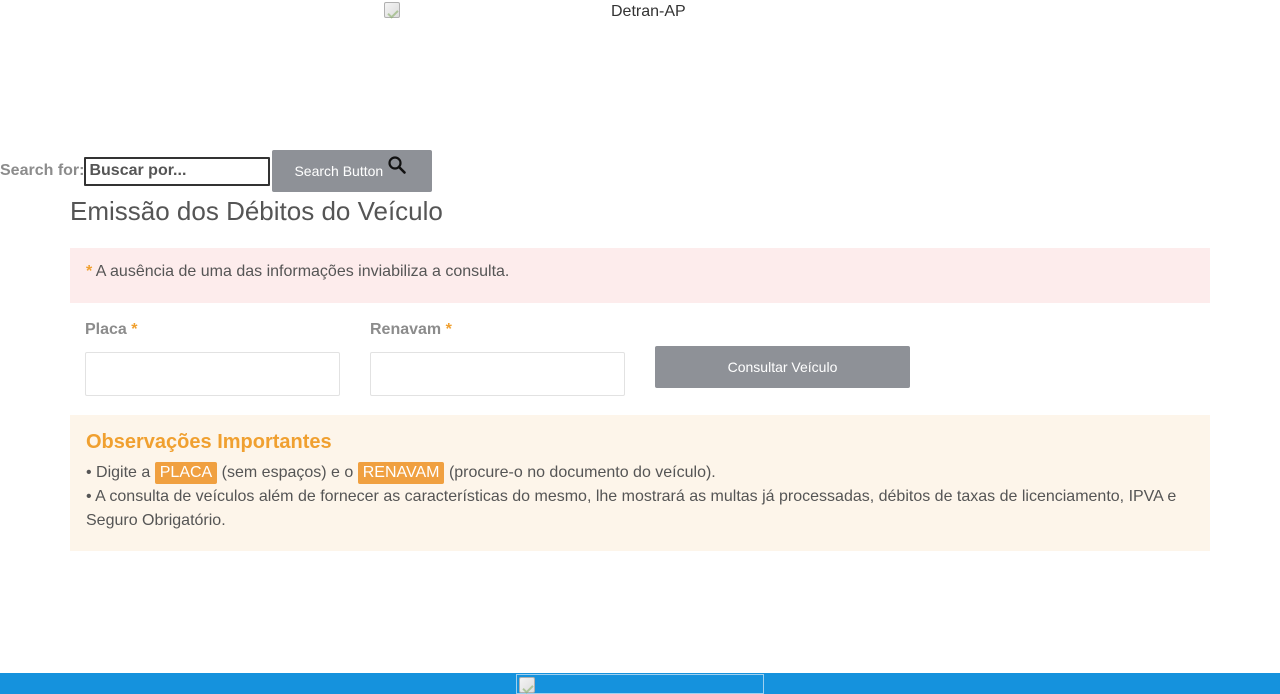 Image resolution: width=1280 pixels, height=694 pixels. I want to click on placa-field-group: Placa *, so click(212, 358).